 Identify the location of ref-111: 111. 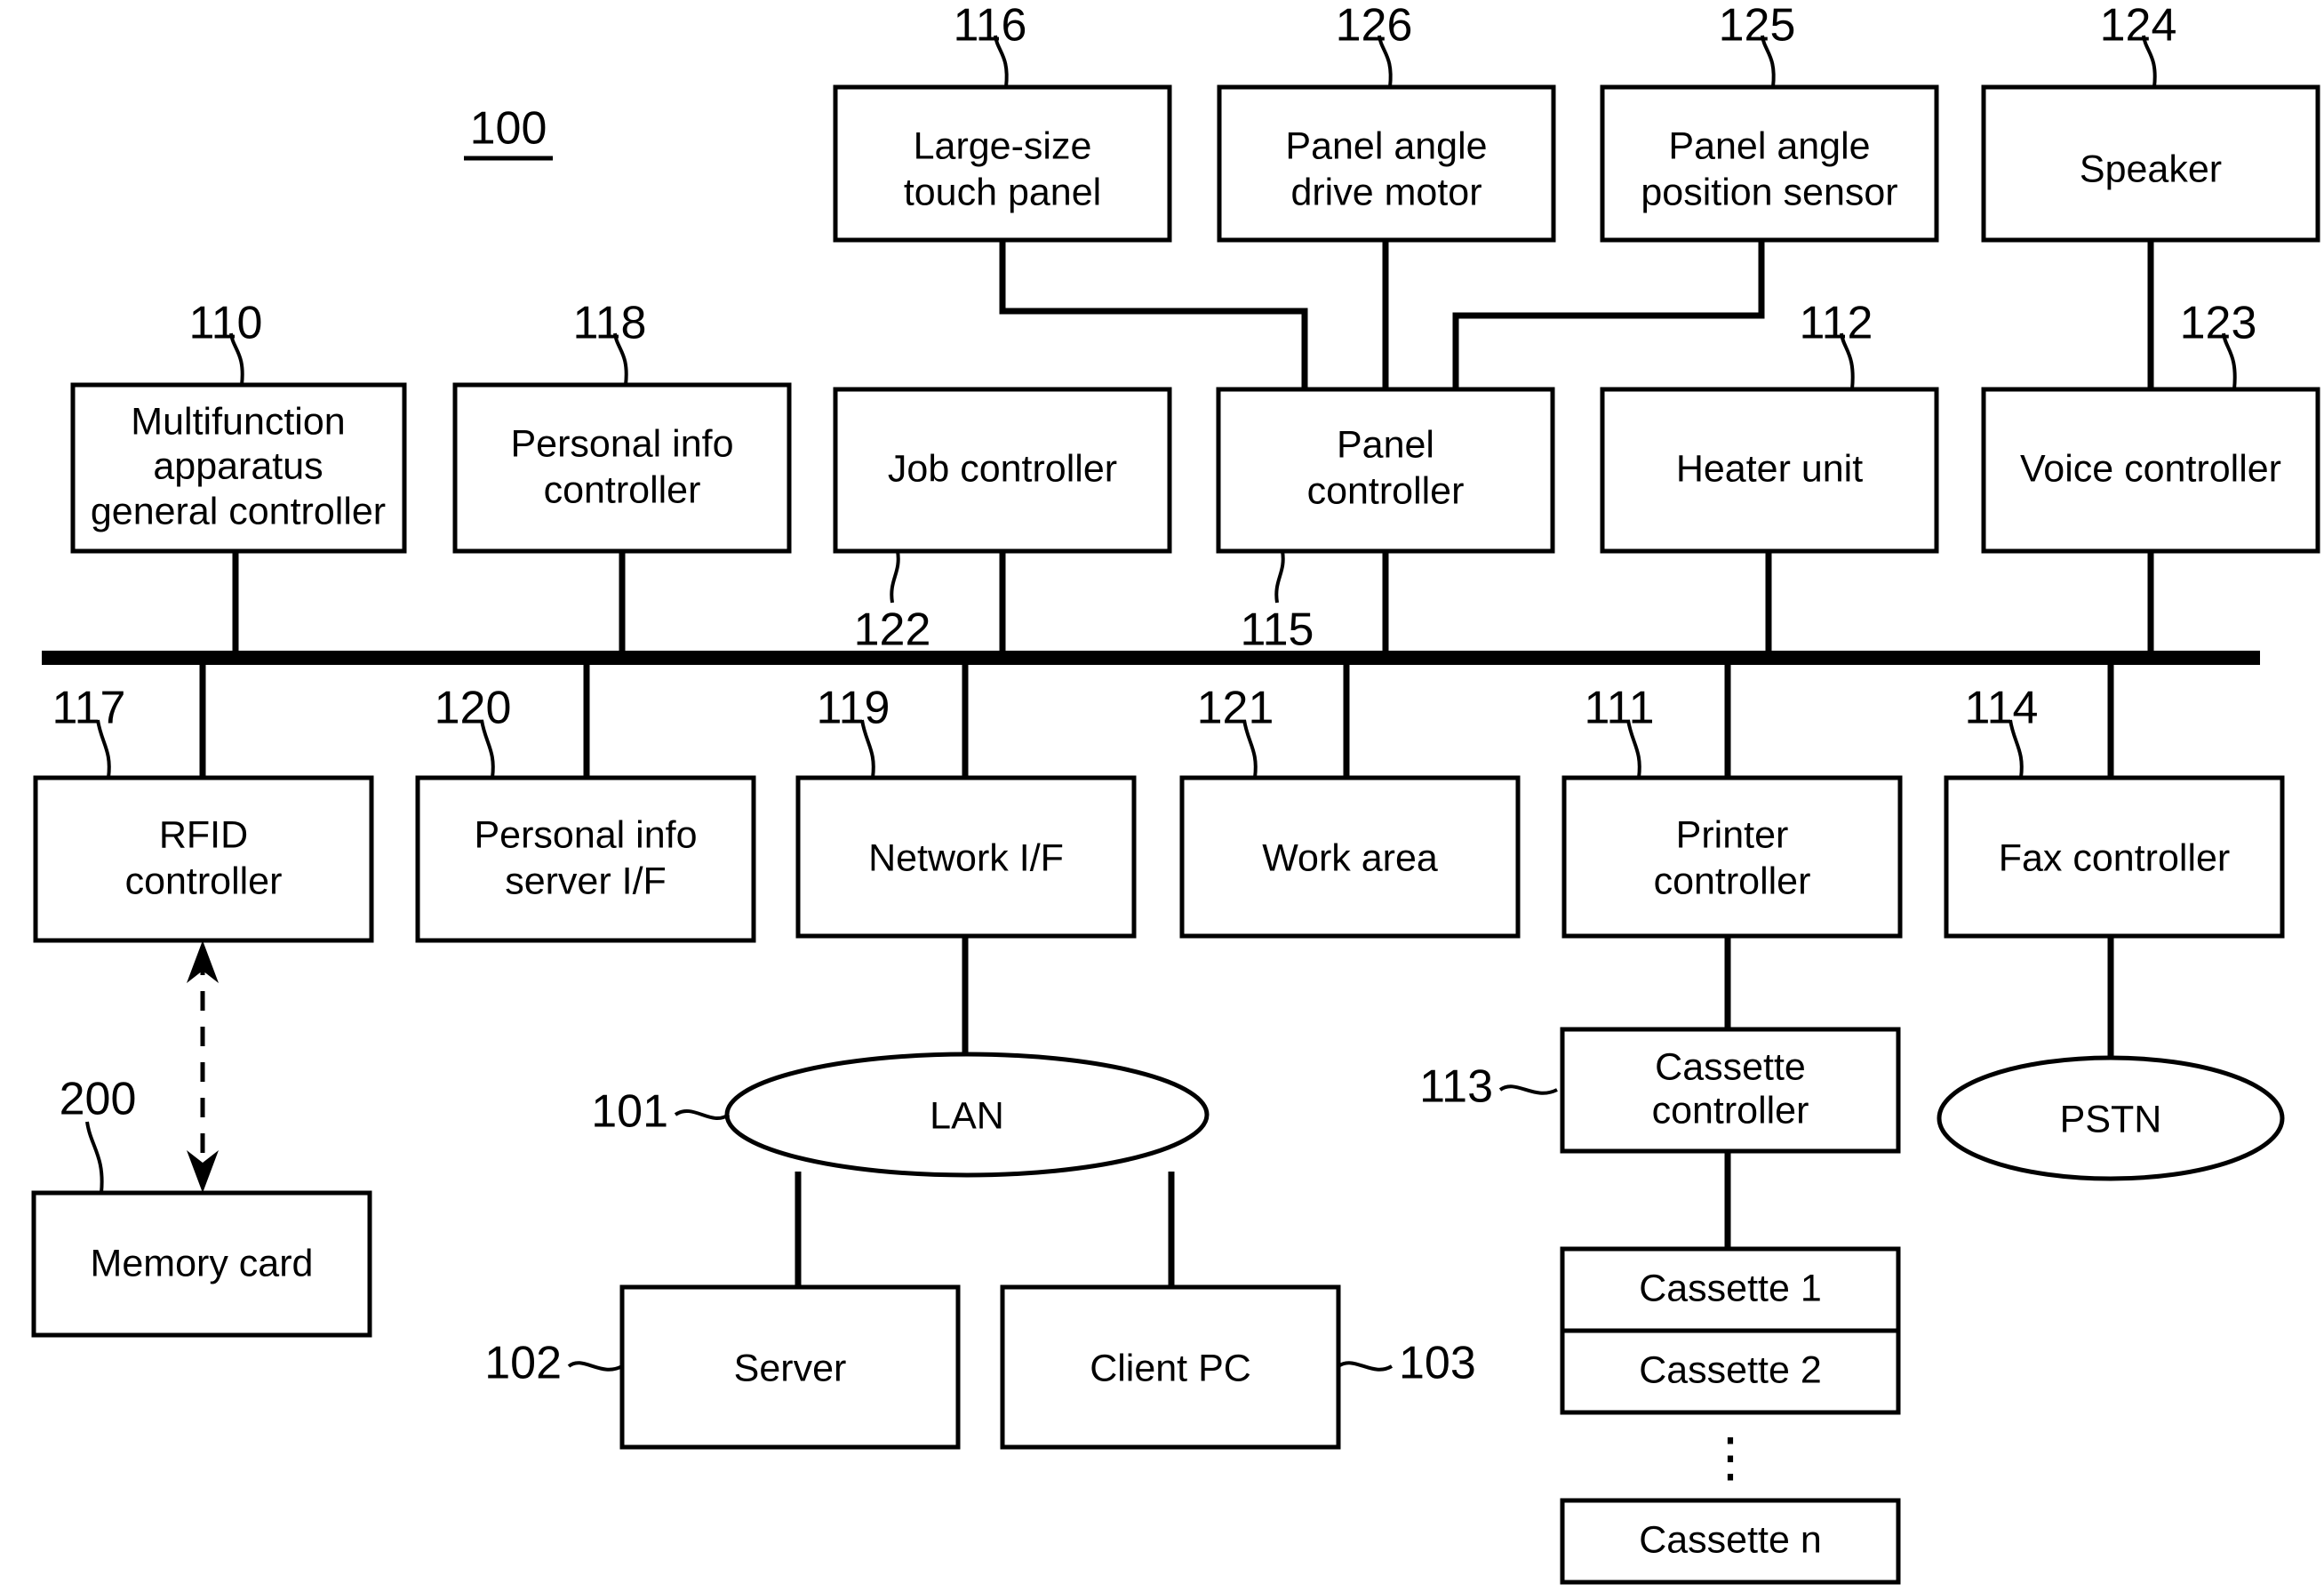
(1619, 708).